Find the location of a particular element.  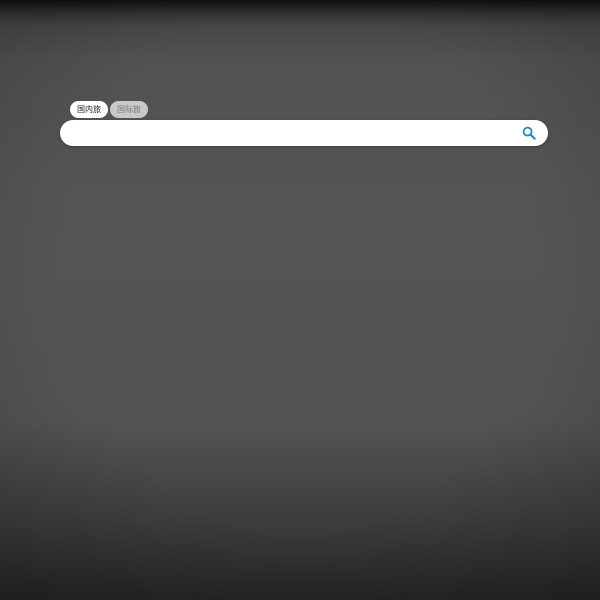

search-icon is located at coordinates (529, 133).